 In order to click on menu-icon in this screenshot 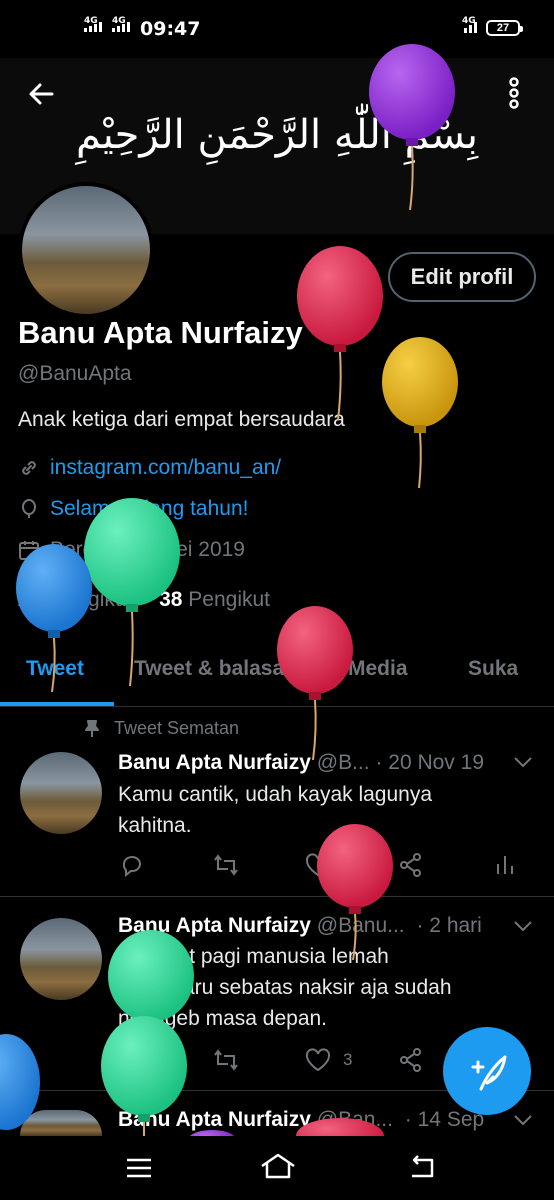, I will do `click(139, 1168)`.